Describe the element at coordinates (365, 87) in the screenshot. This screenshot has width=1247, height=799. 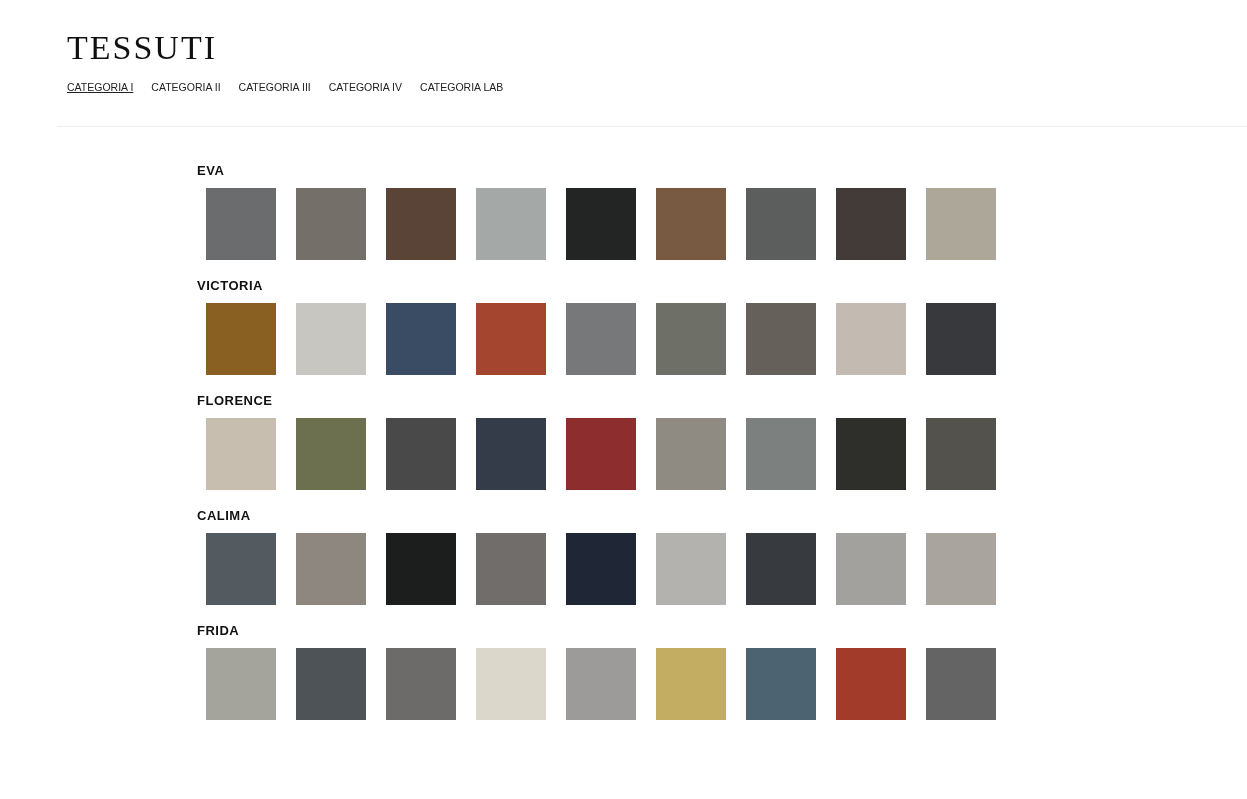
I see `category-tab: CATEGORIA IV` at that location.